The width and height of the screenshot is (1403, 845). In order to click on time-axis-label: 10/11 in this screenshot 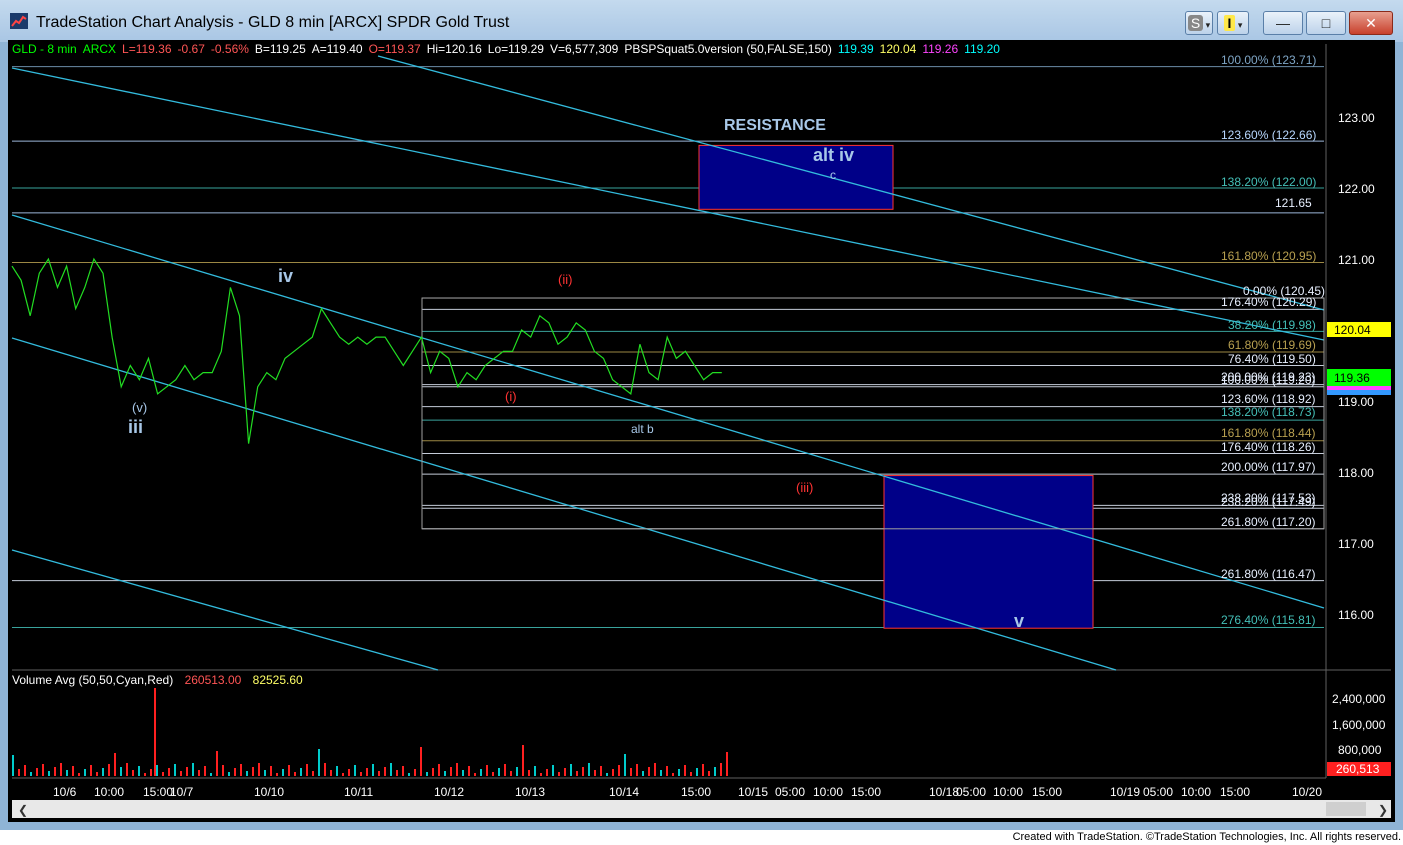, I will do `click(358, 792)`.